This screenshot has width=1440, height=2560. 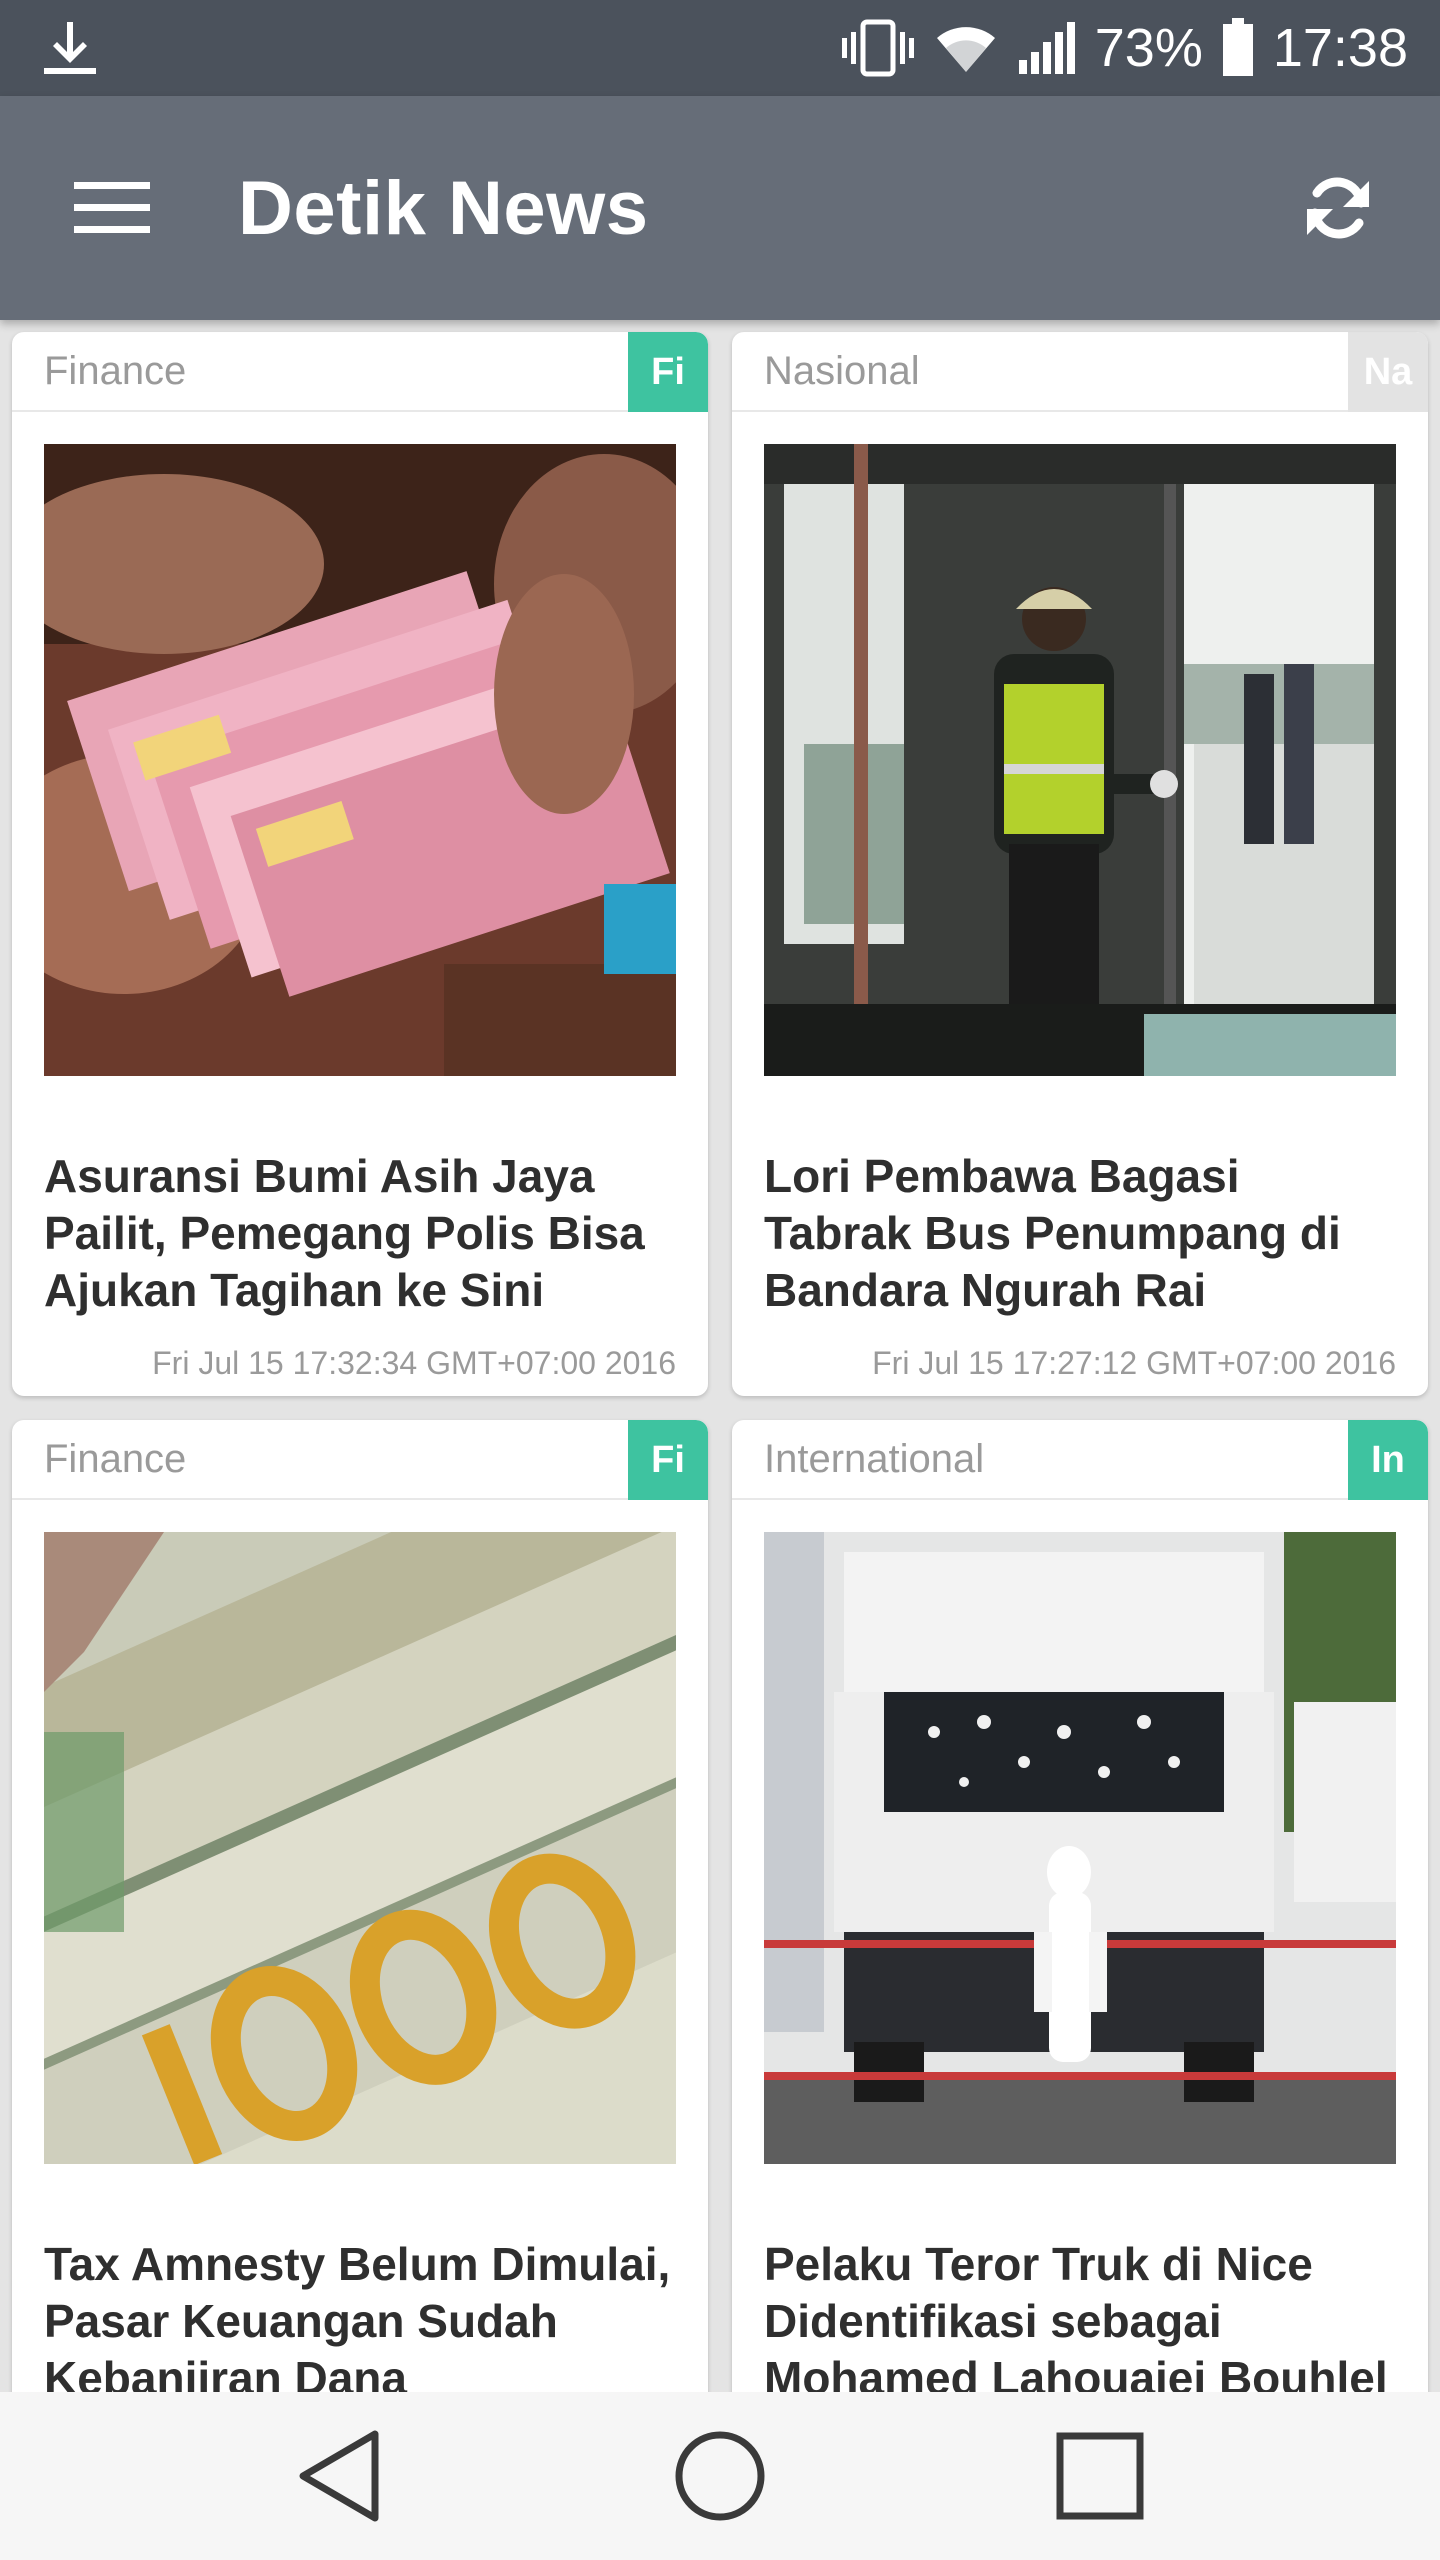 I want to click on battery-icon, so click(x=1238, y=48).